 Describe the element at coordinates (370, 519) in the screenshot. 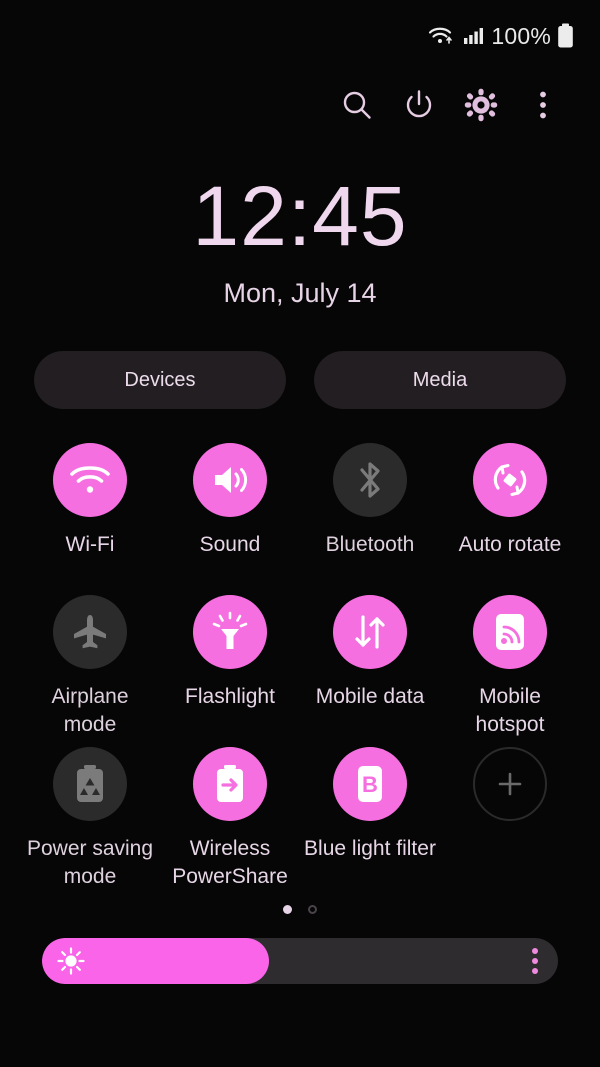

I see `tile-bluetooth: Bluetooth` at that location.